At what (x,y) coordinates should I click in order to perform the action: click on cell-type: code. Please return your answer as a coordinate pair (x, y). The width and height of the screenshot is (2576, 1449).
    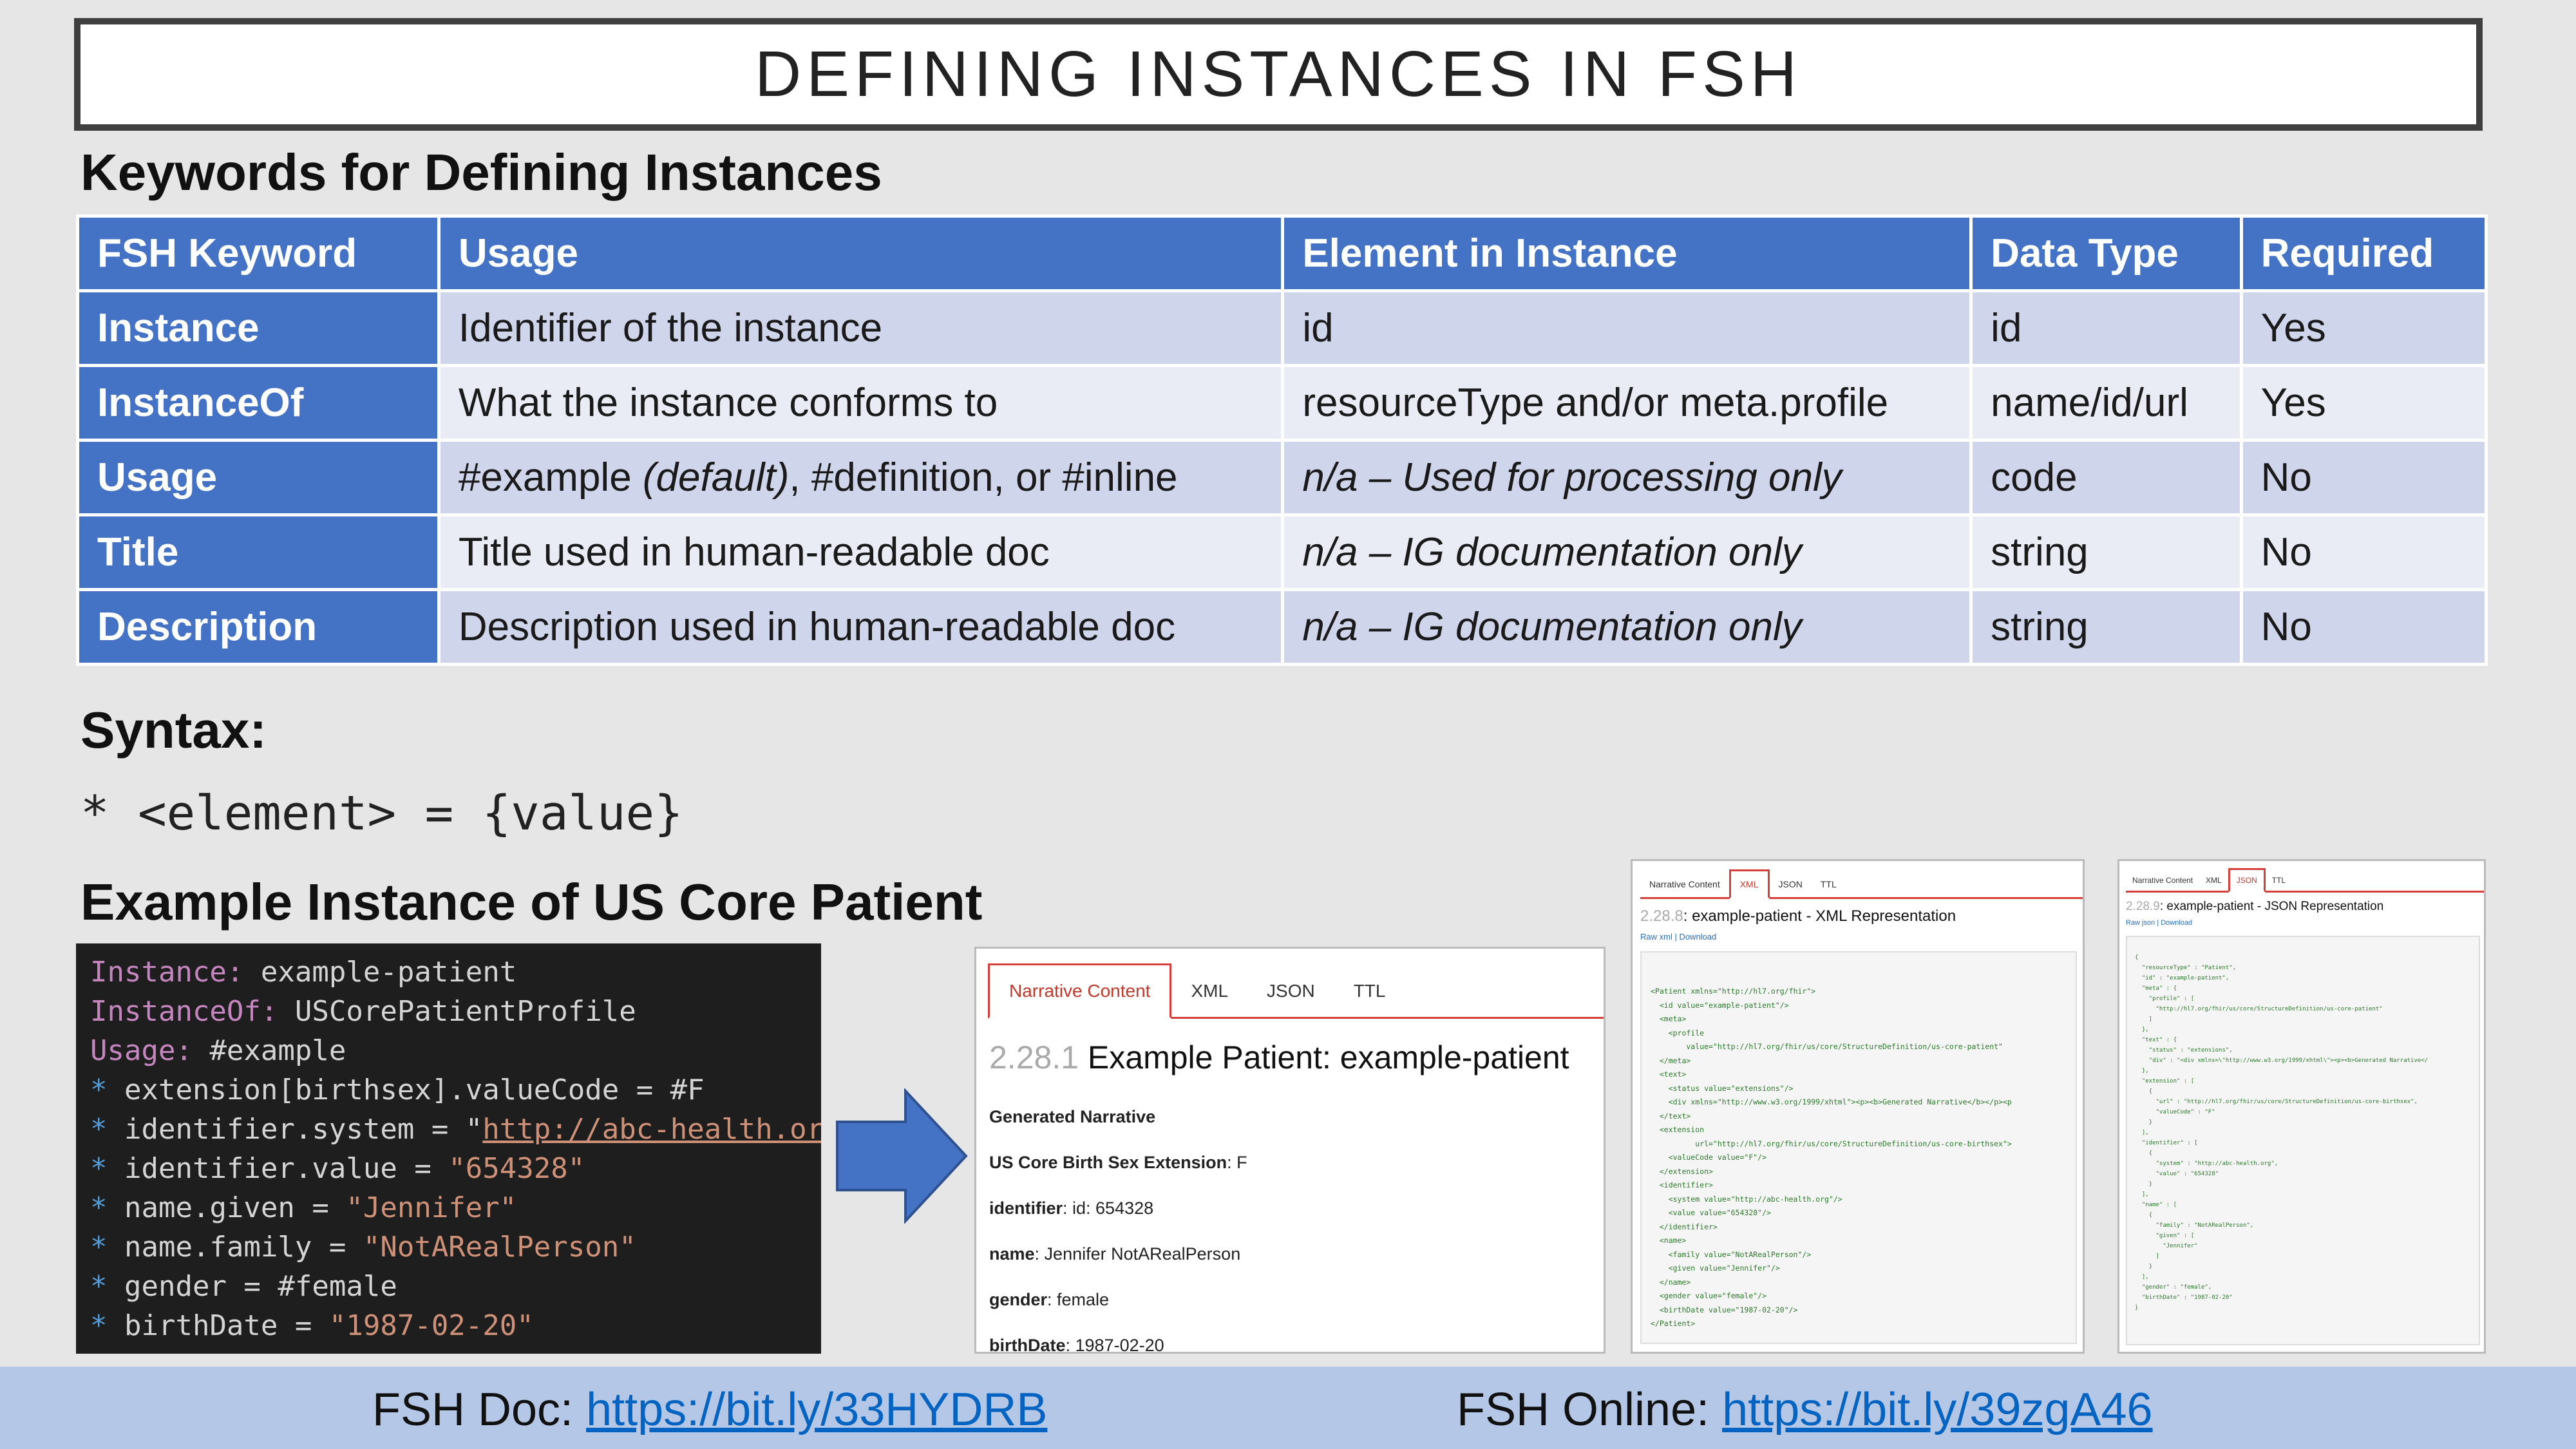
    Looking at the image, I should click on (2106, 478).